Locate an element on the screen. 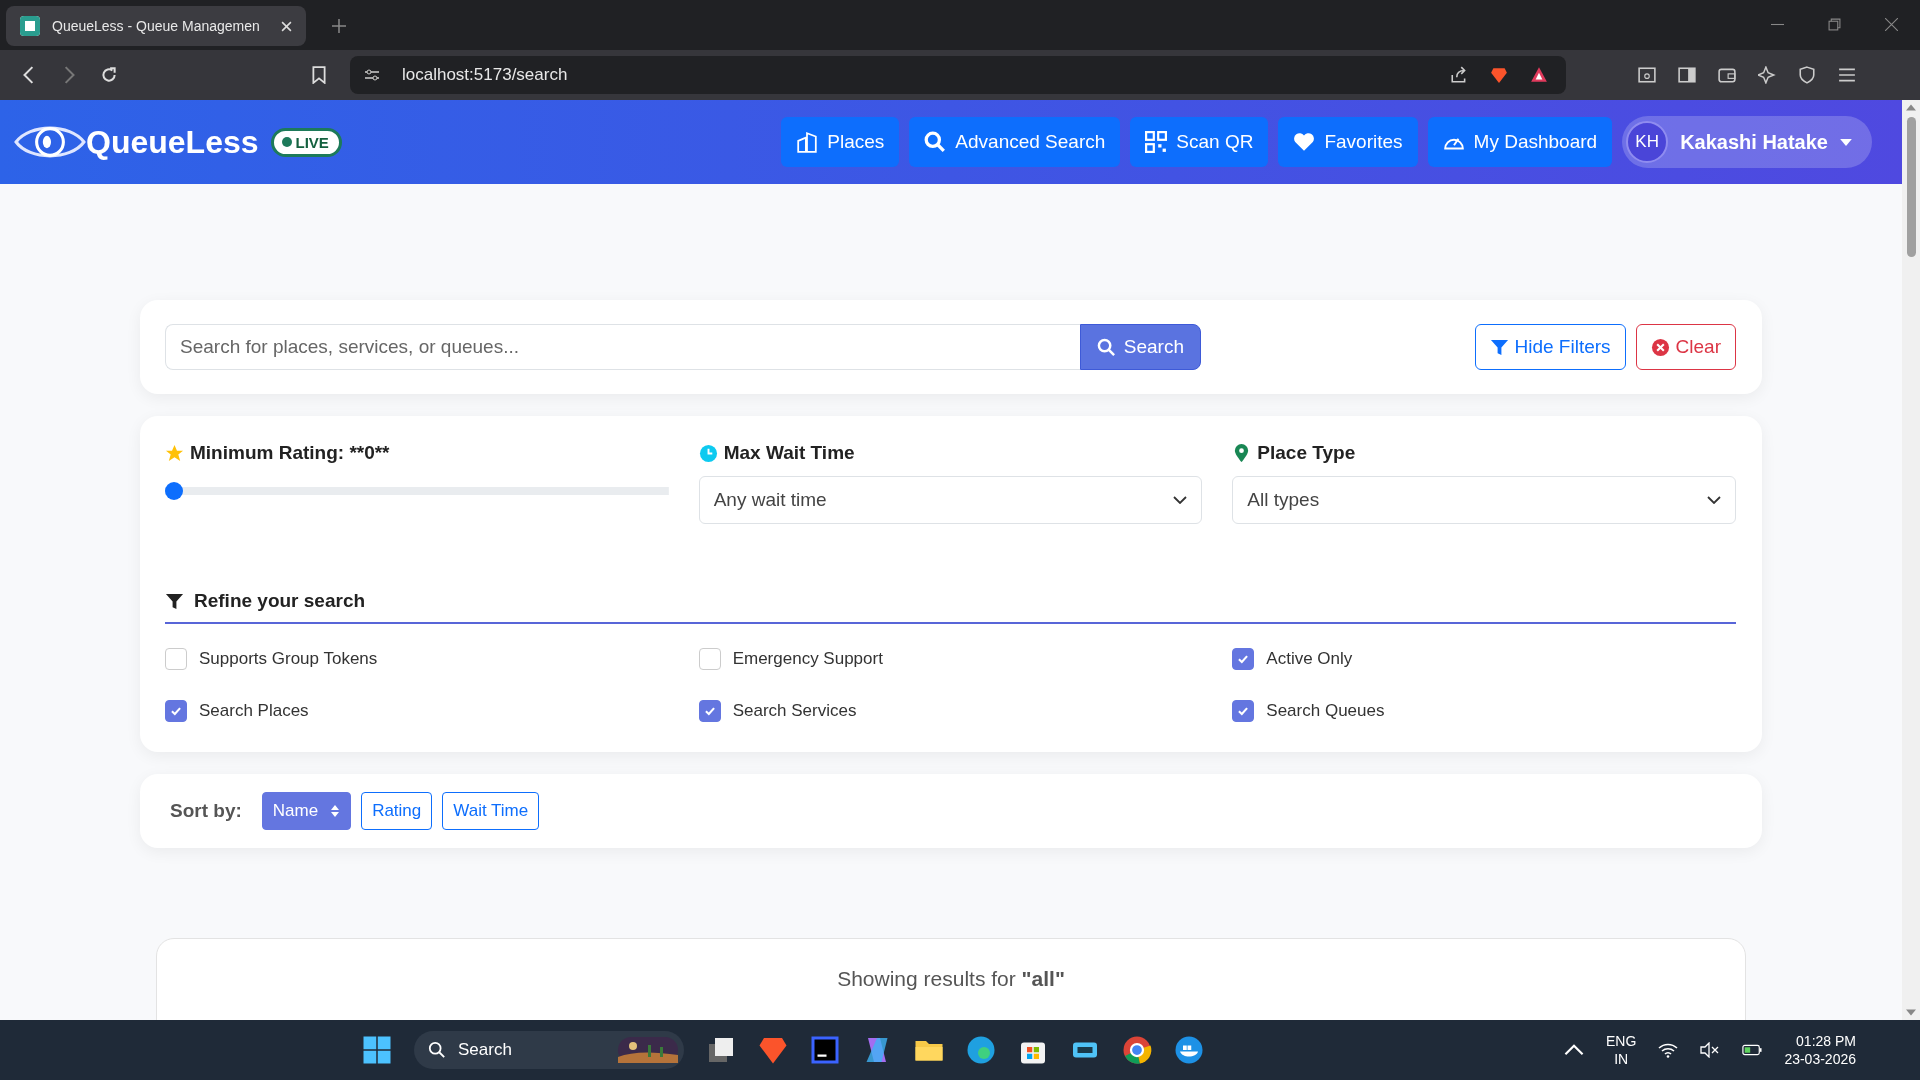 The height and width of the screenshot is (1080, 1920). taskbar-search-field: Search is located at coordinates (549, 1050).